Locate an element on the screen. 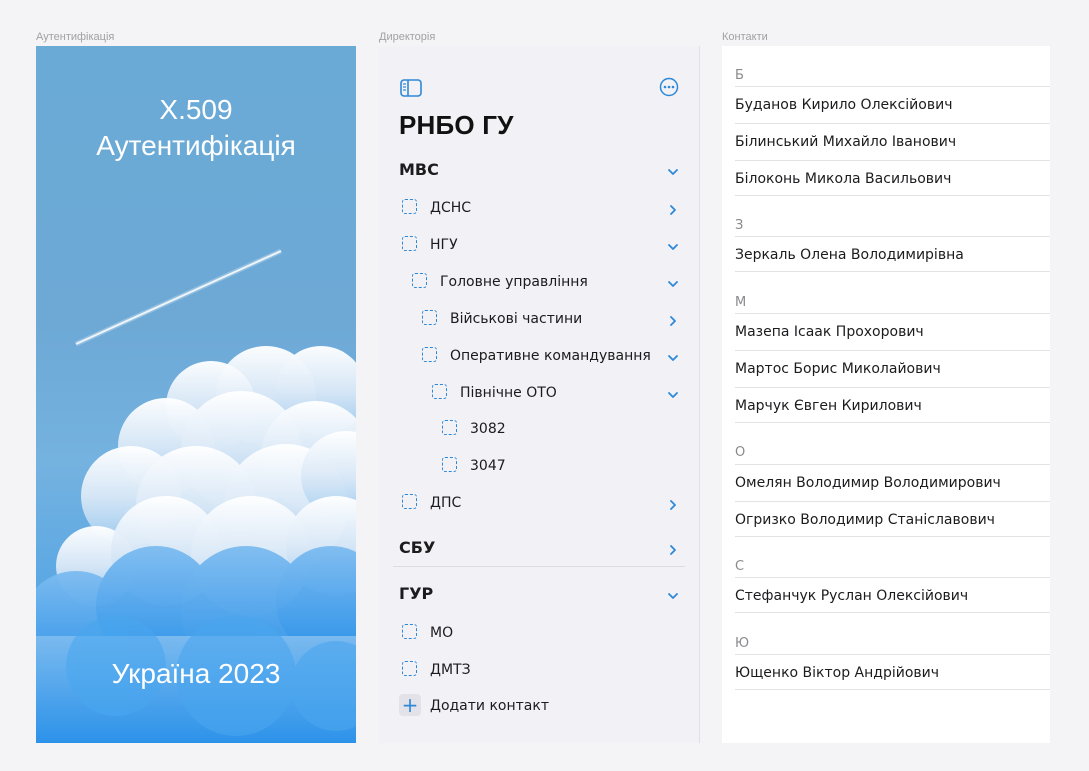  contacts-panel-caption: Контакти is located at coordinates (745, 37).